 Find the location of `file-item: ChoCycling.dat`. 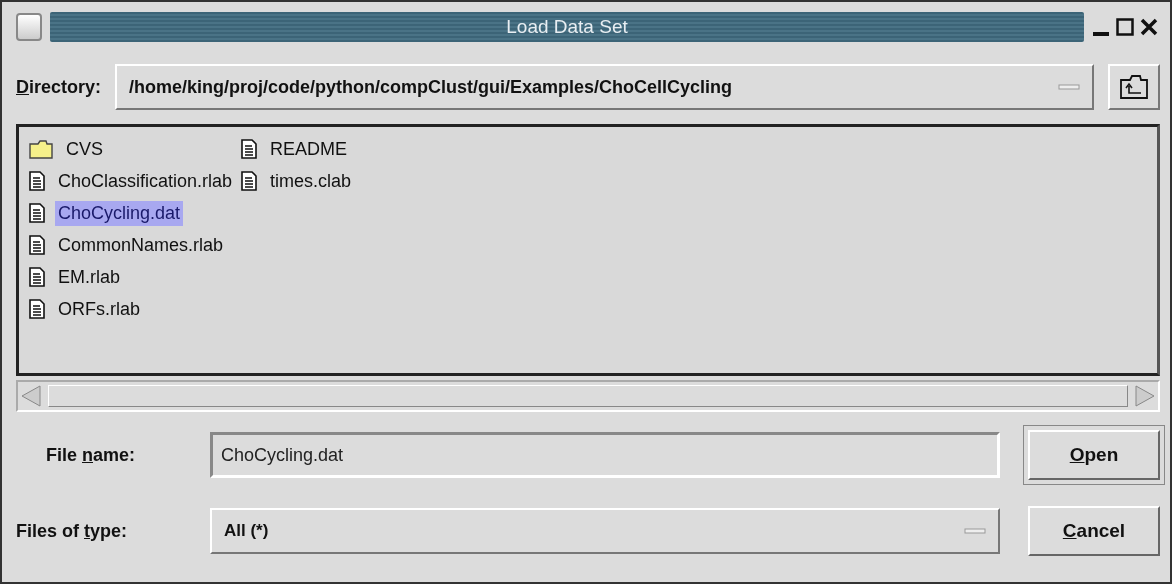

file-item: ChoCycling.dat is located at coordinates (119, 213).